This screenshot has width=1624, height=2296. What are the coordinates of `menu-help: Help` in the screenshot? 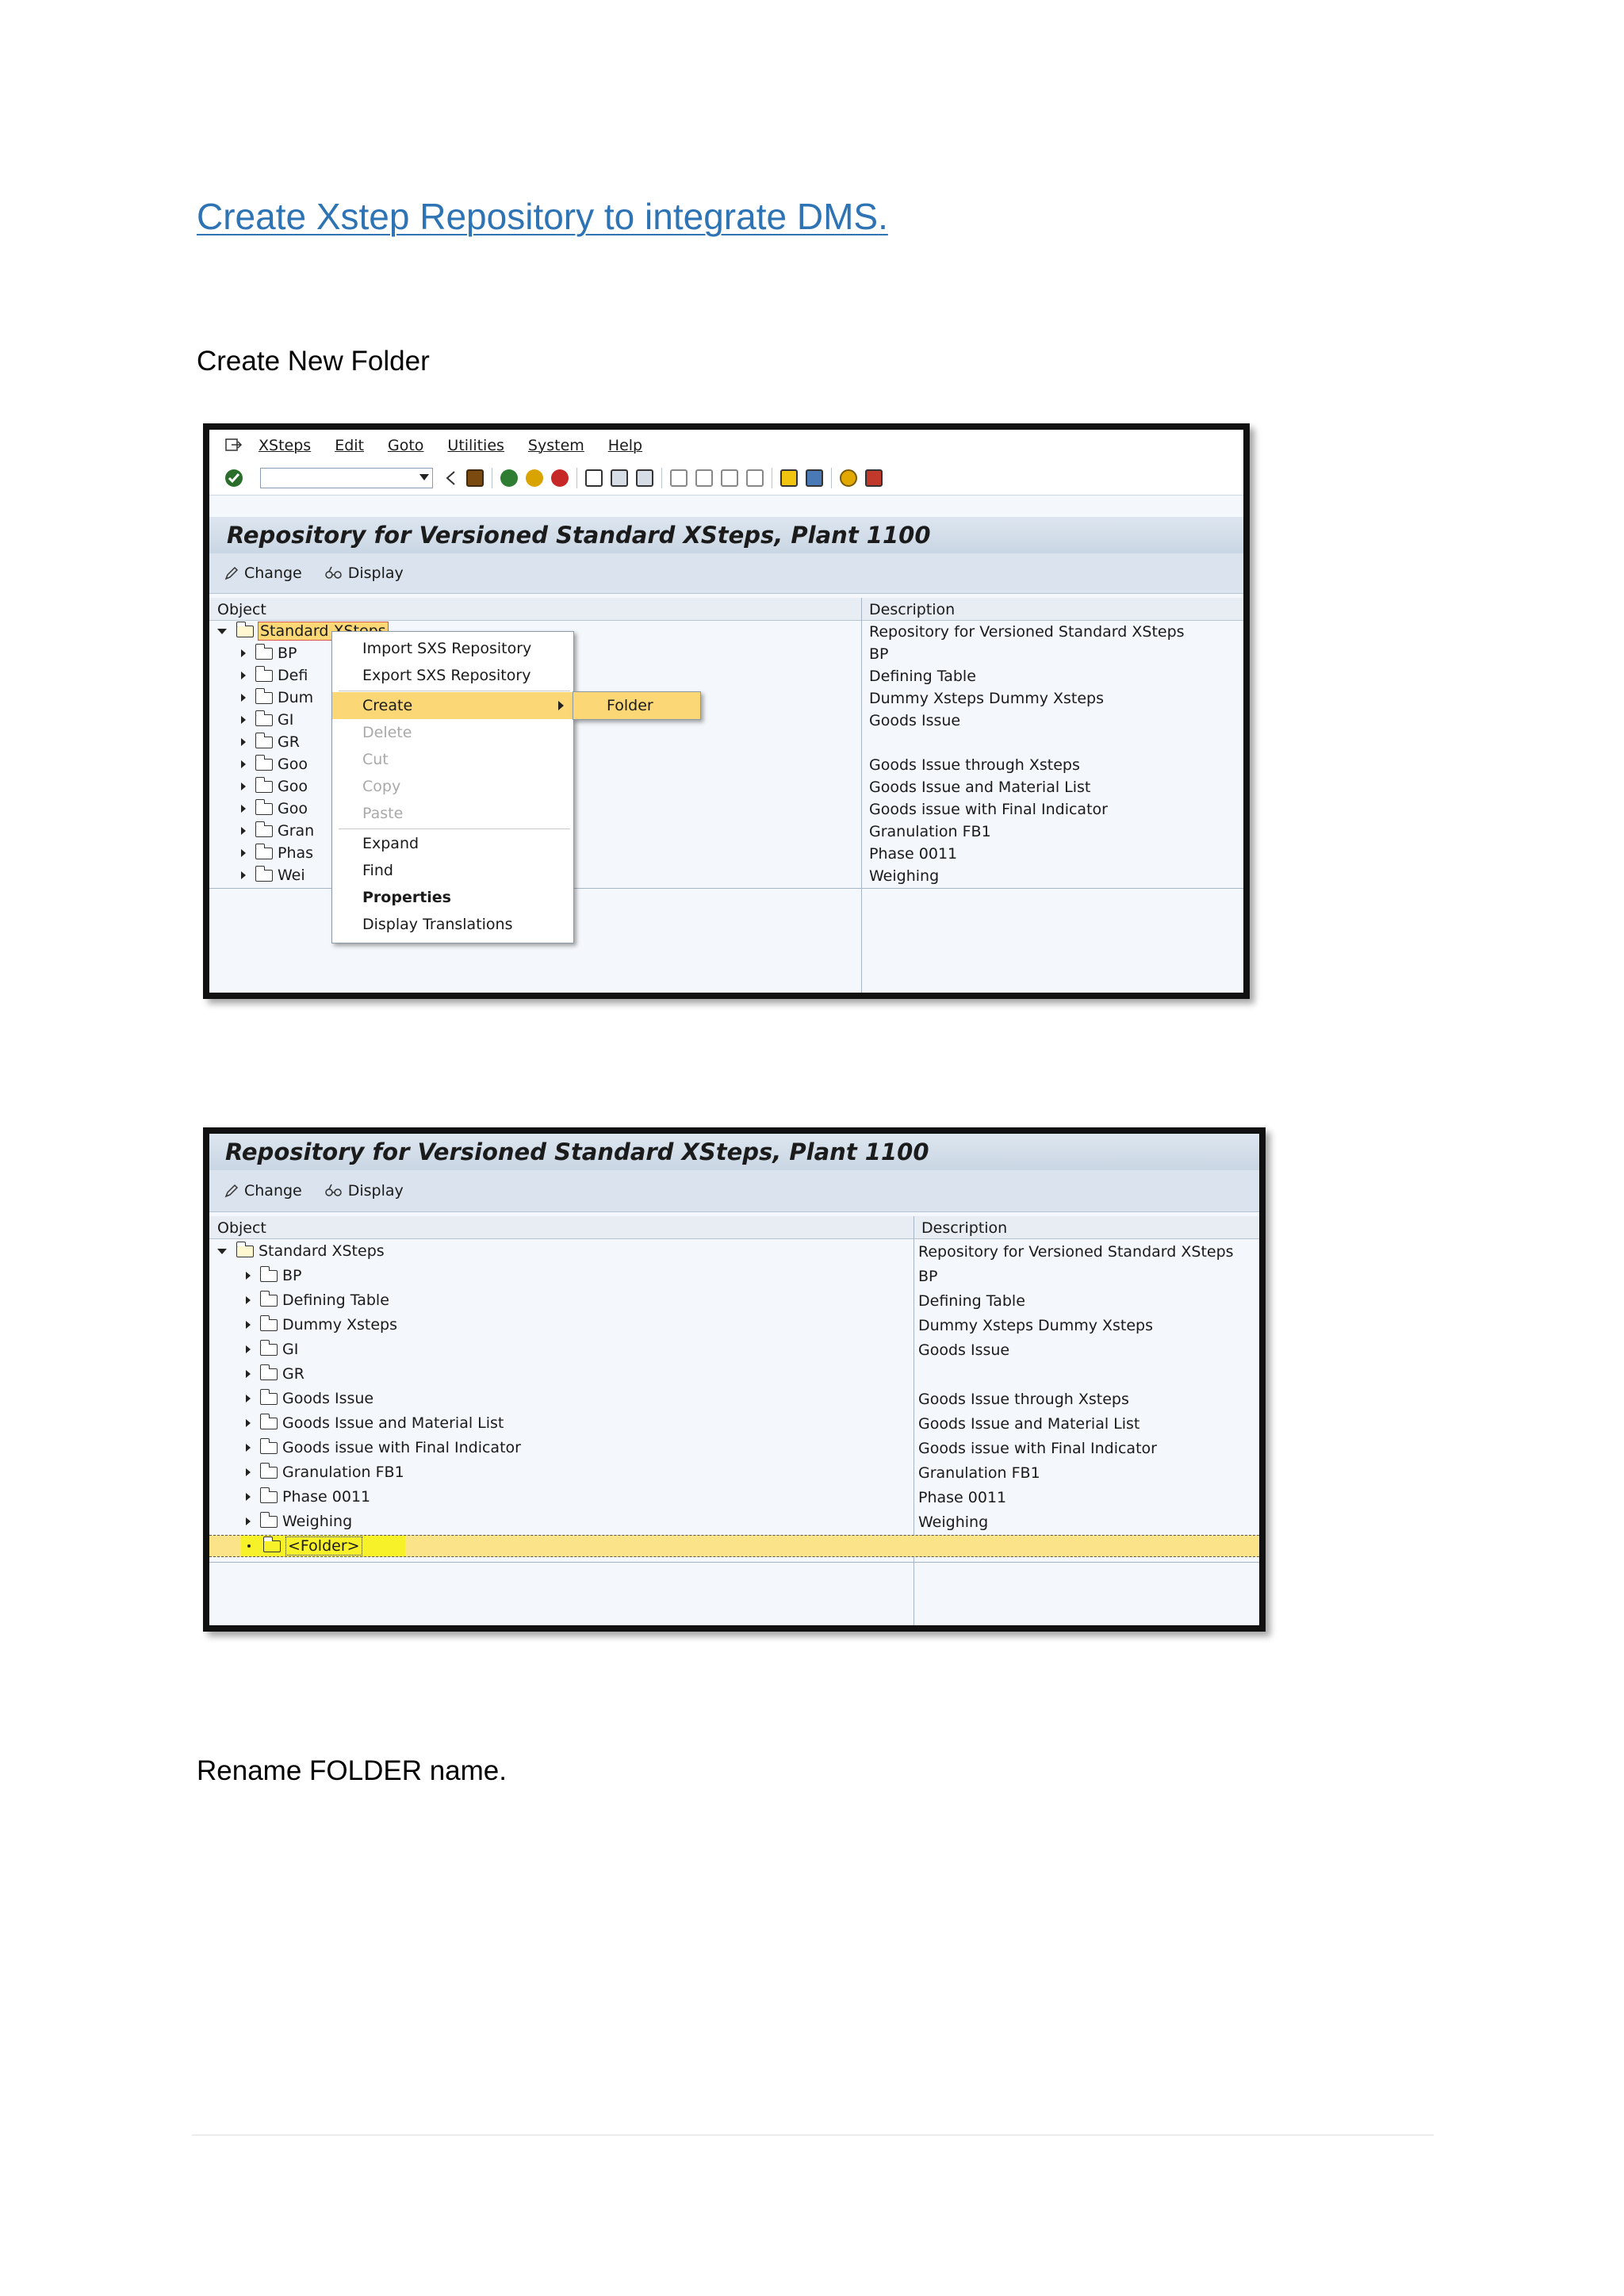 It's located at (625, 446).